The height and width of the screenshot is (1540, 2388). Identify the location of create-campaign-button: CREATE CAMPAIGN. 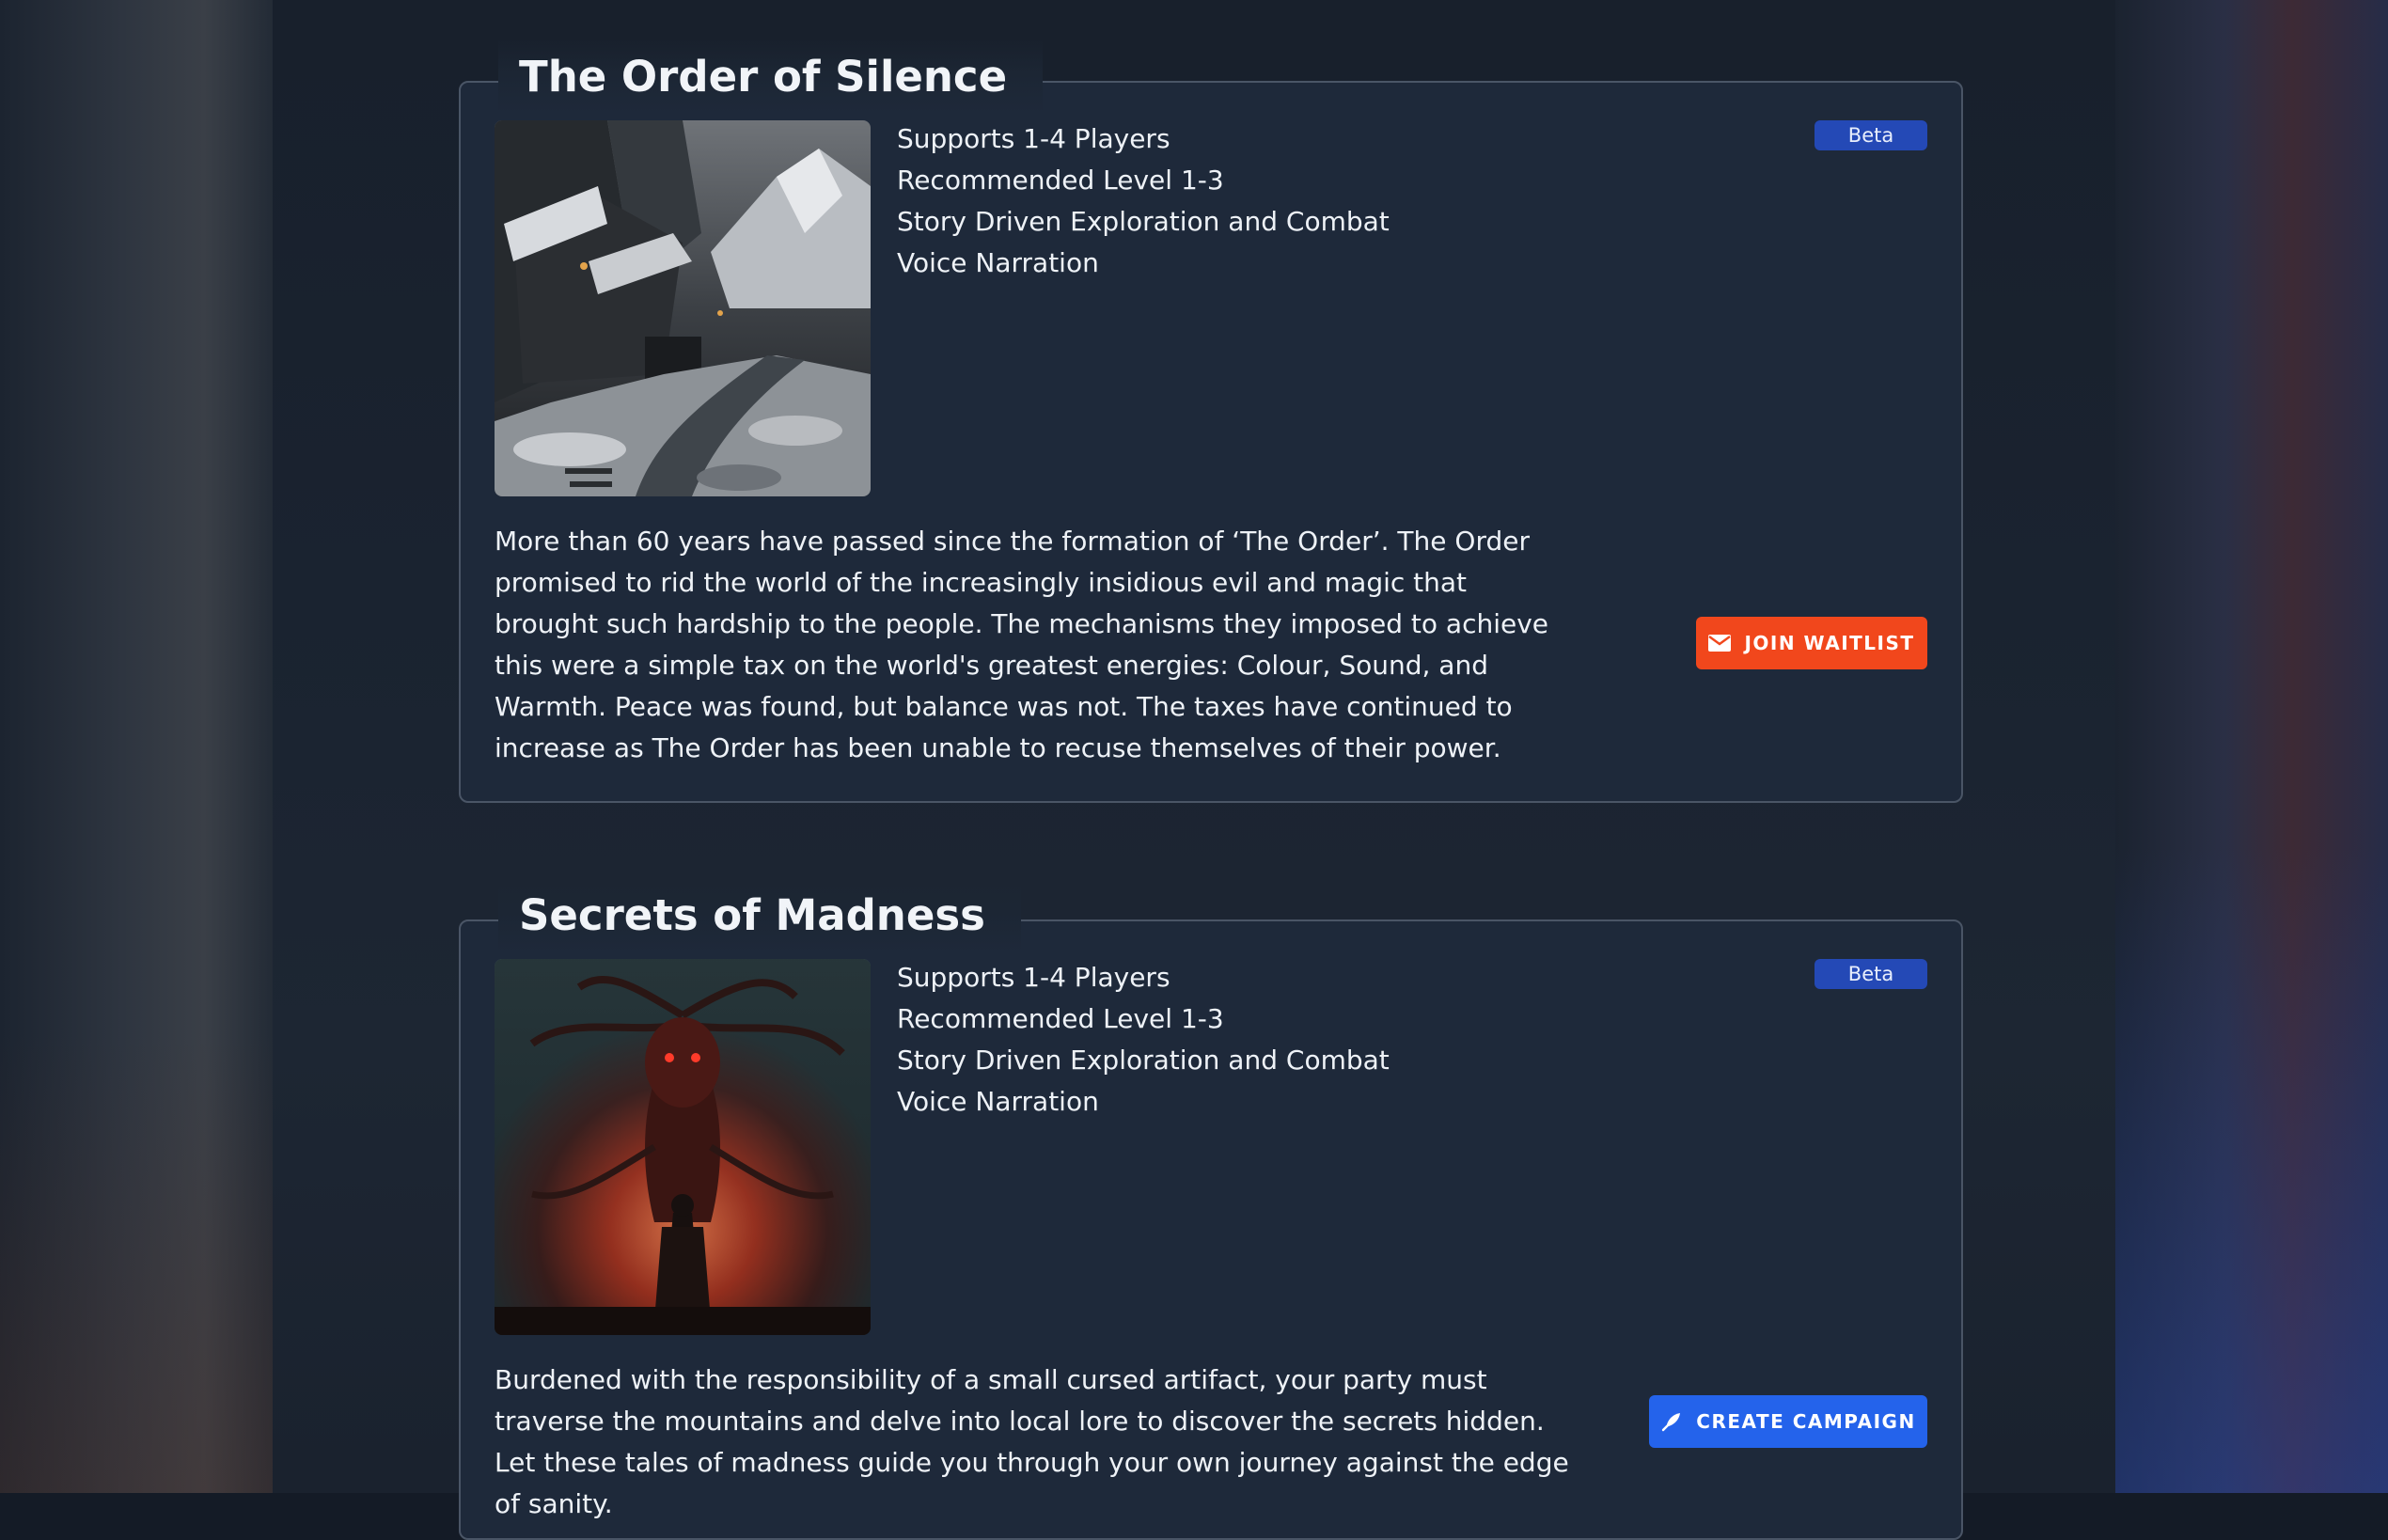
(1788, 1421).